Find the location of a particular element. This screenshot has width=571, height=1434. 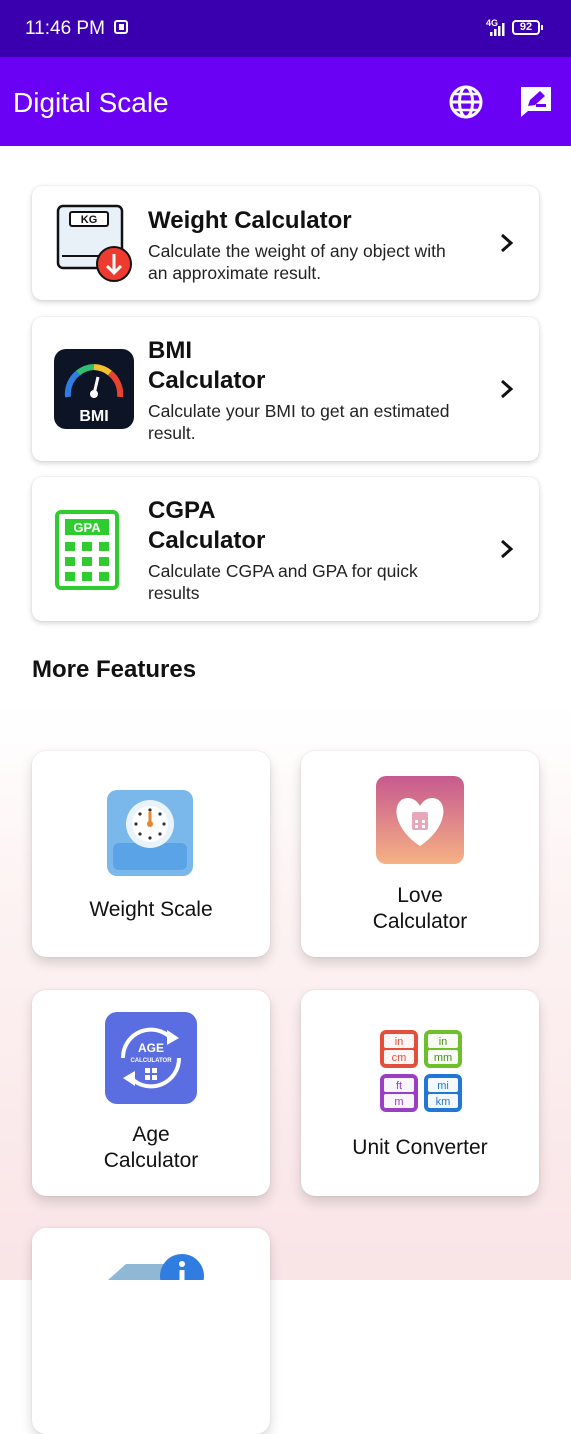

feature-title: CGPA Calculator is located at coordinates (207, 525).